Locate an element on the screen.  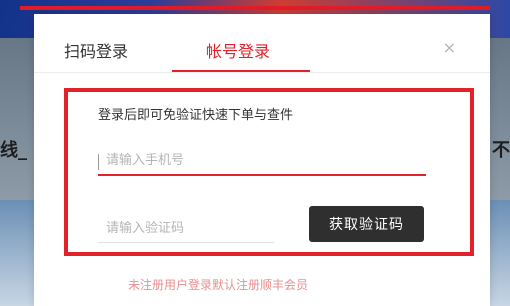
text-caret is located at coordinates (98, 162).